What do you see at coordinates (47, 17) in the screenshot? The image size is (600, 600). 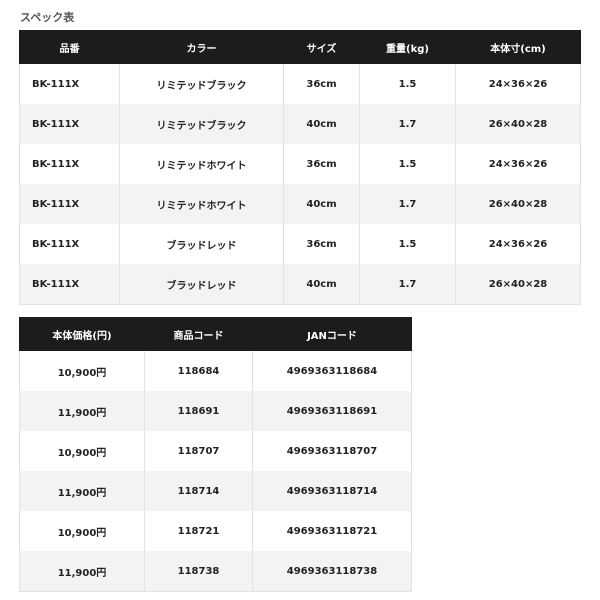 I see `spec-caption: スペック表` at bounding box center [47, 17].